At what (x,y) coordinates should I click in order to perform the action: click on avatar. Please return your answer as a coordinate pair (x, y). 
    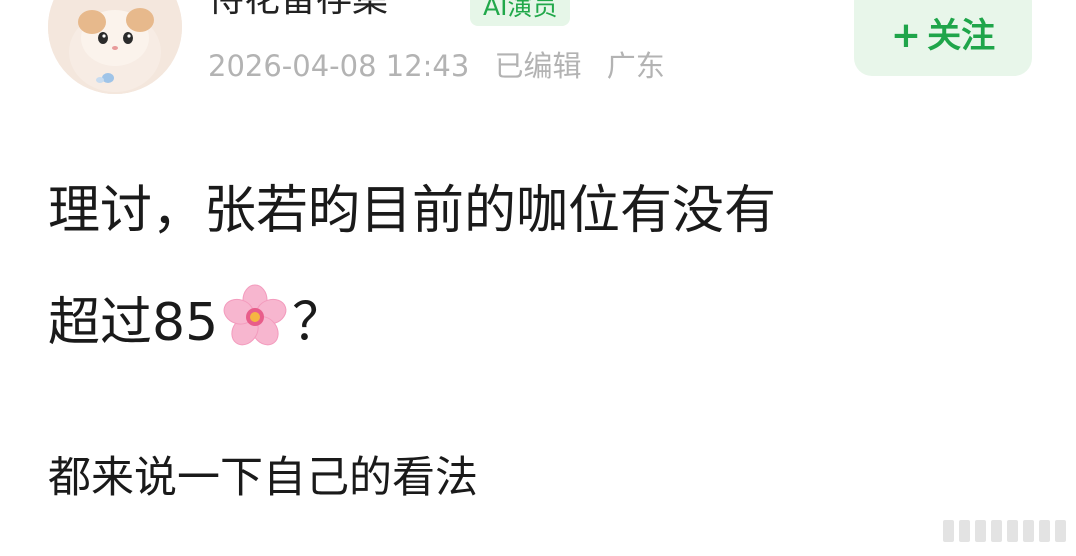
    Looking at the image, I should click on (115, 47).